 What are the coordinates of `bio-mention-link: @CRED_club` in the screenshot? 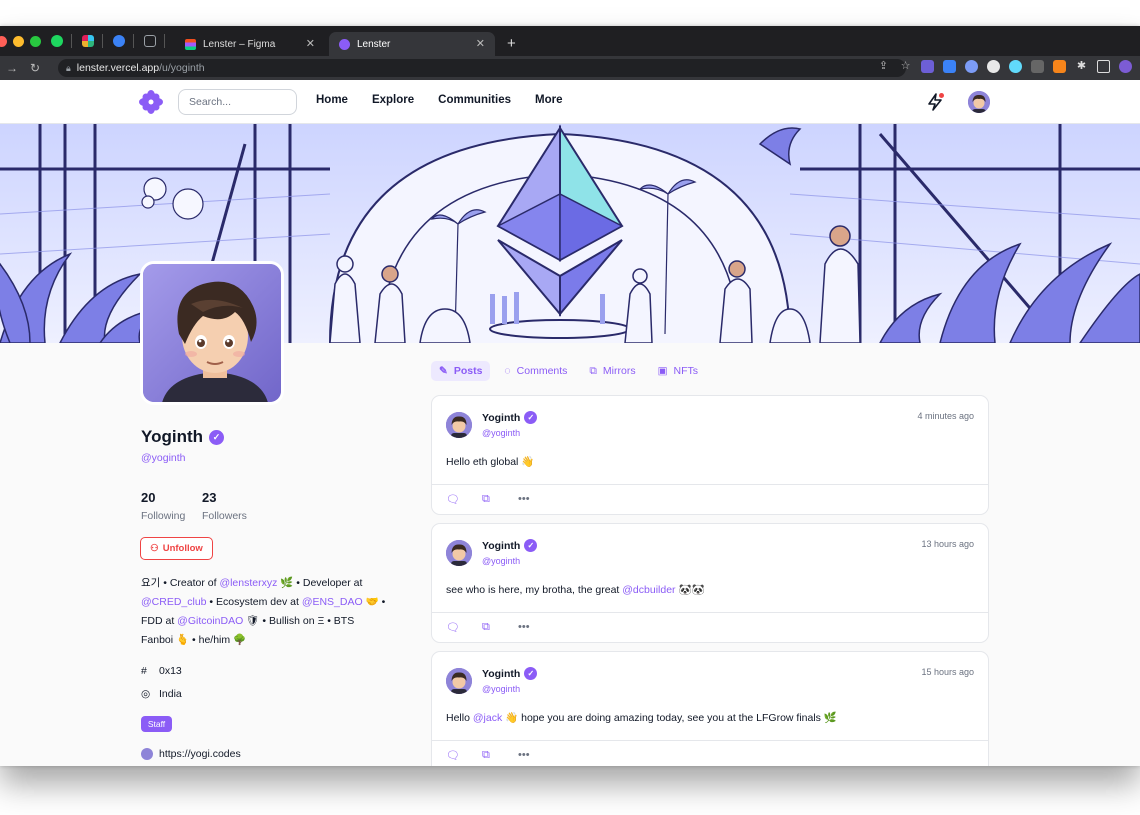 It's located at (174, 602).